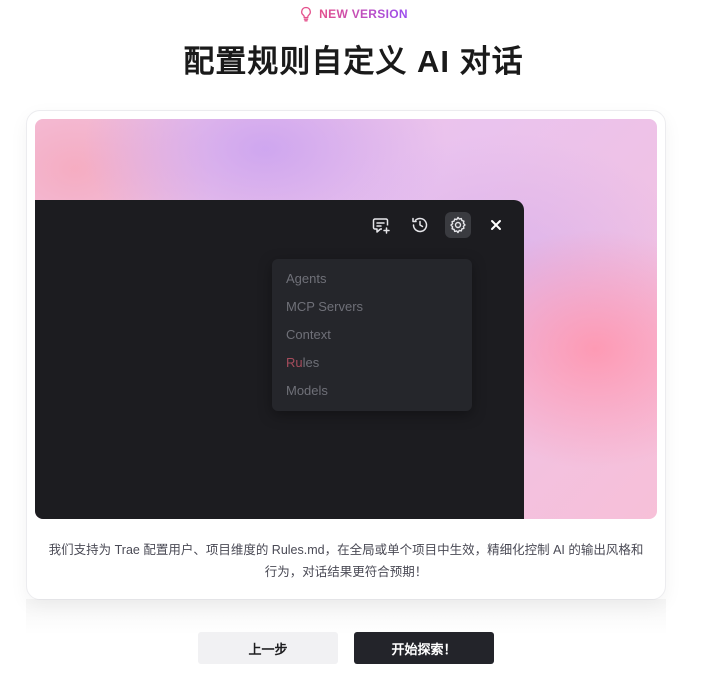 The height and width of the screenshot is (689, 707). I want to click on new-version-badge: NEW VERSION, so click(353, 14).